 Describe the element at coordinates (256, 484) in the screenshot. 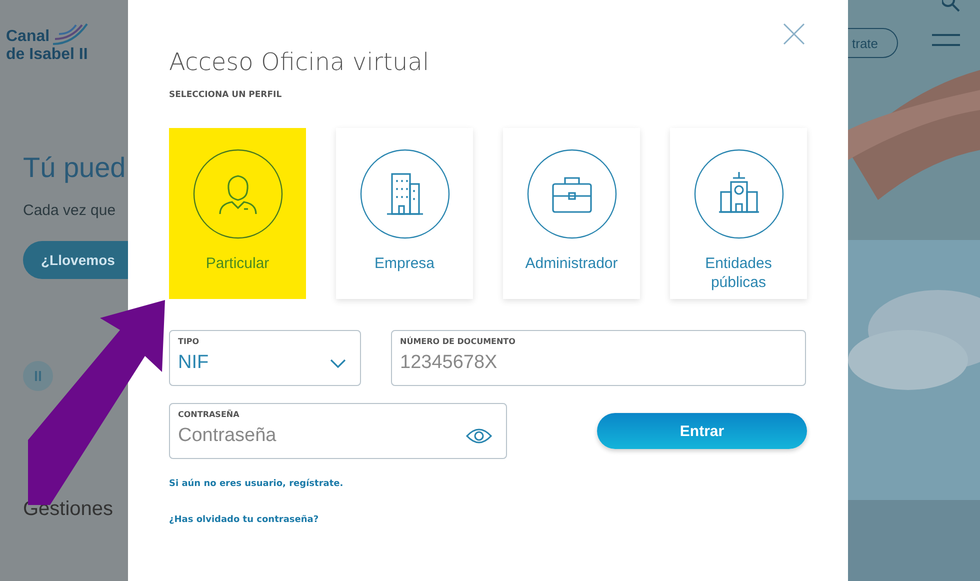

I see `link: Si aún no eres usuario, regístrate.` at that location.